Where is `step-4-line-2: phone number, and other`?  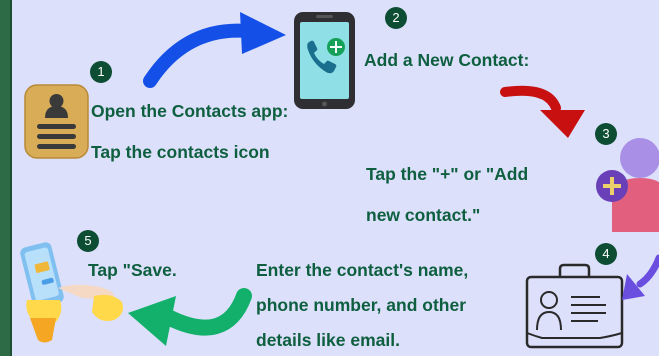
step-4-line-2: phone number, and other is located at coordinates (361, 305).